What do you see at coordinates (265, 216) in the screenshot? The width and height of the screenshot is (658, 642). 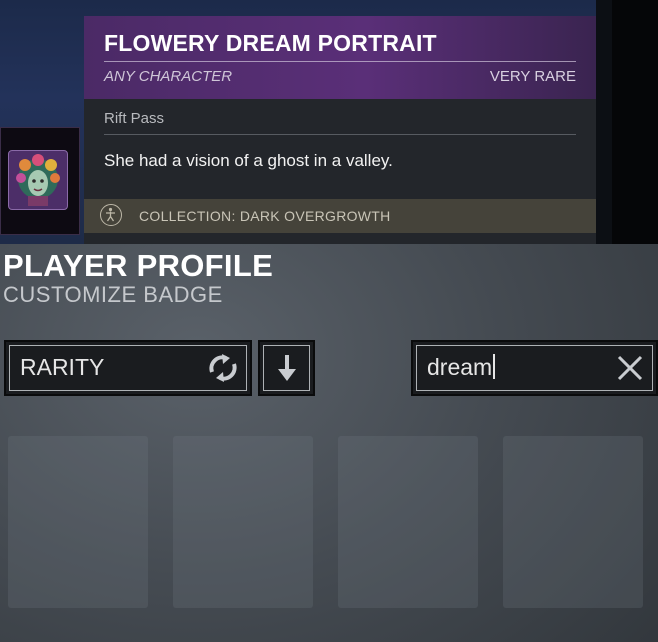 I see `collection-label: COLLECTION: DARK OVERGROWTH` at bounding box center [265, 216].